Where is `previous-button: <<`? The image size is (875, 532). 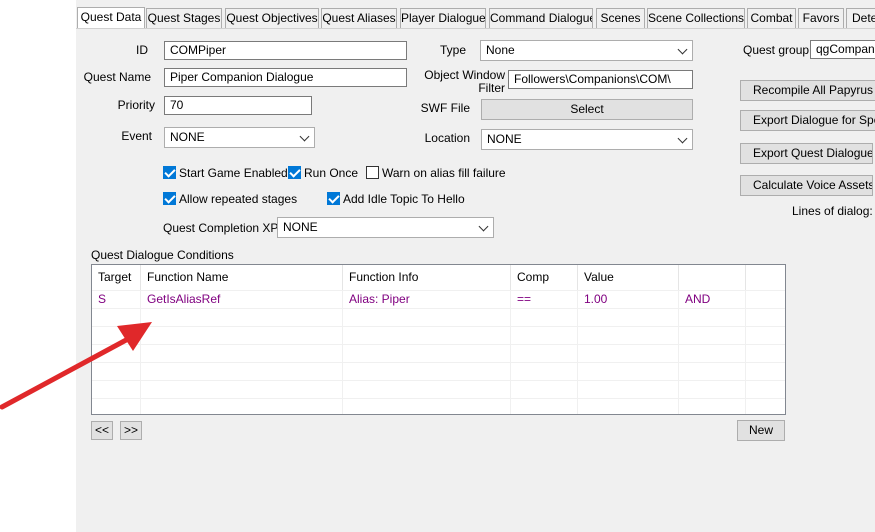
previous-button: << is located at coordinates (102, 430).